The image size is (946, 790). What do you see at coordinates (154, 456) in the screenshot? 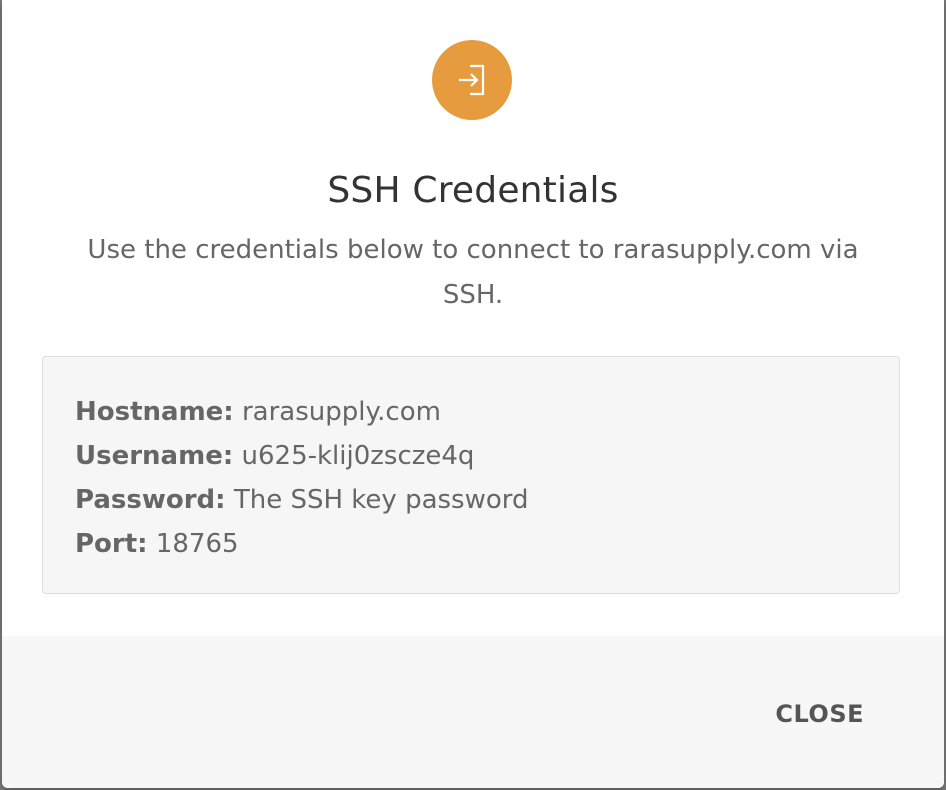
I see `username-label: Username:` at bounding box center [154, 456].